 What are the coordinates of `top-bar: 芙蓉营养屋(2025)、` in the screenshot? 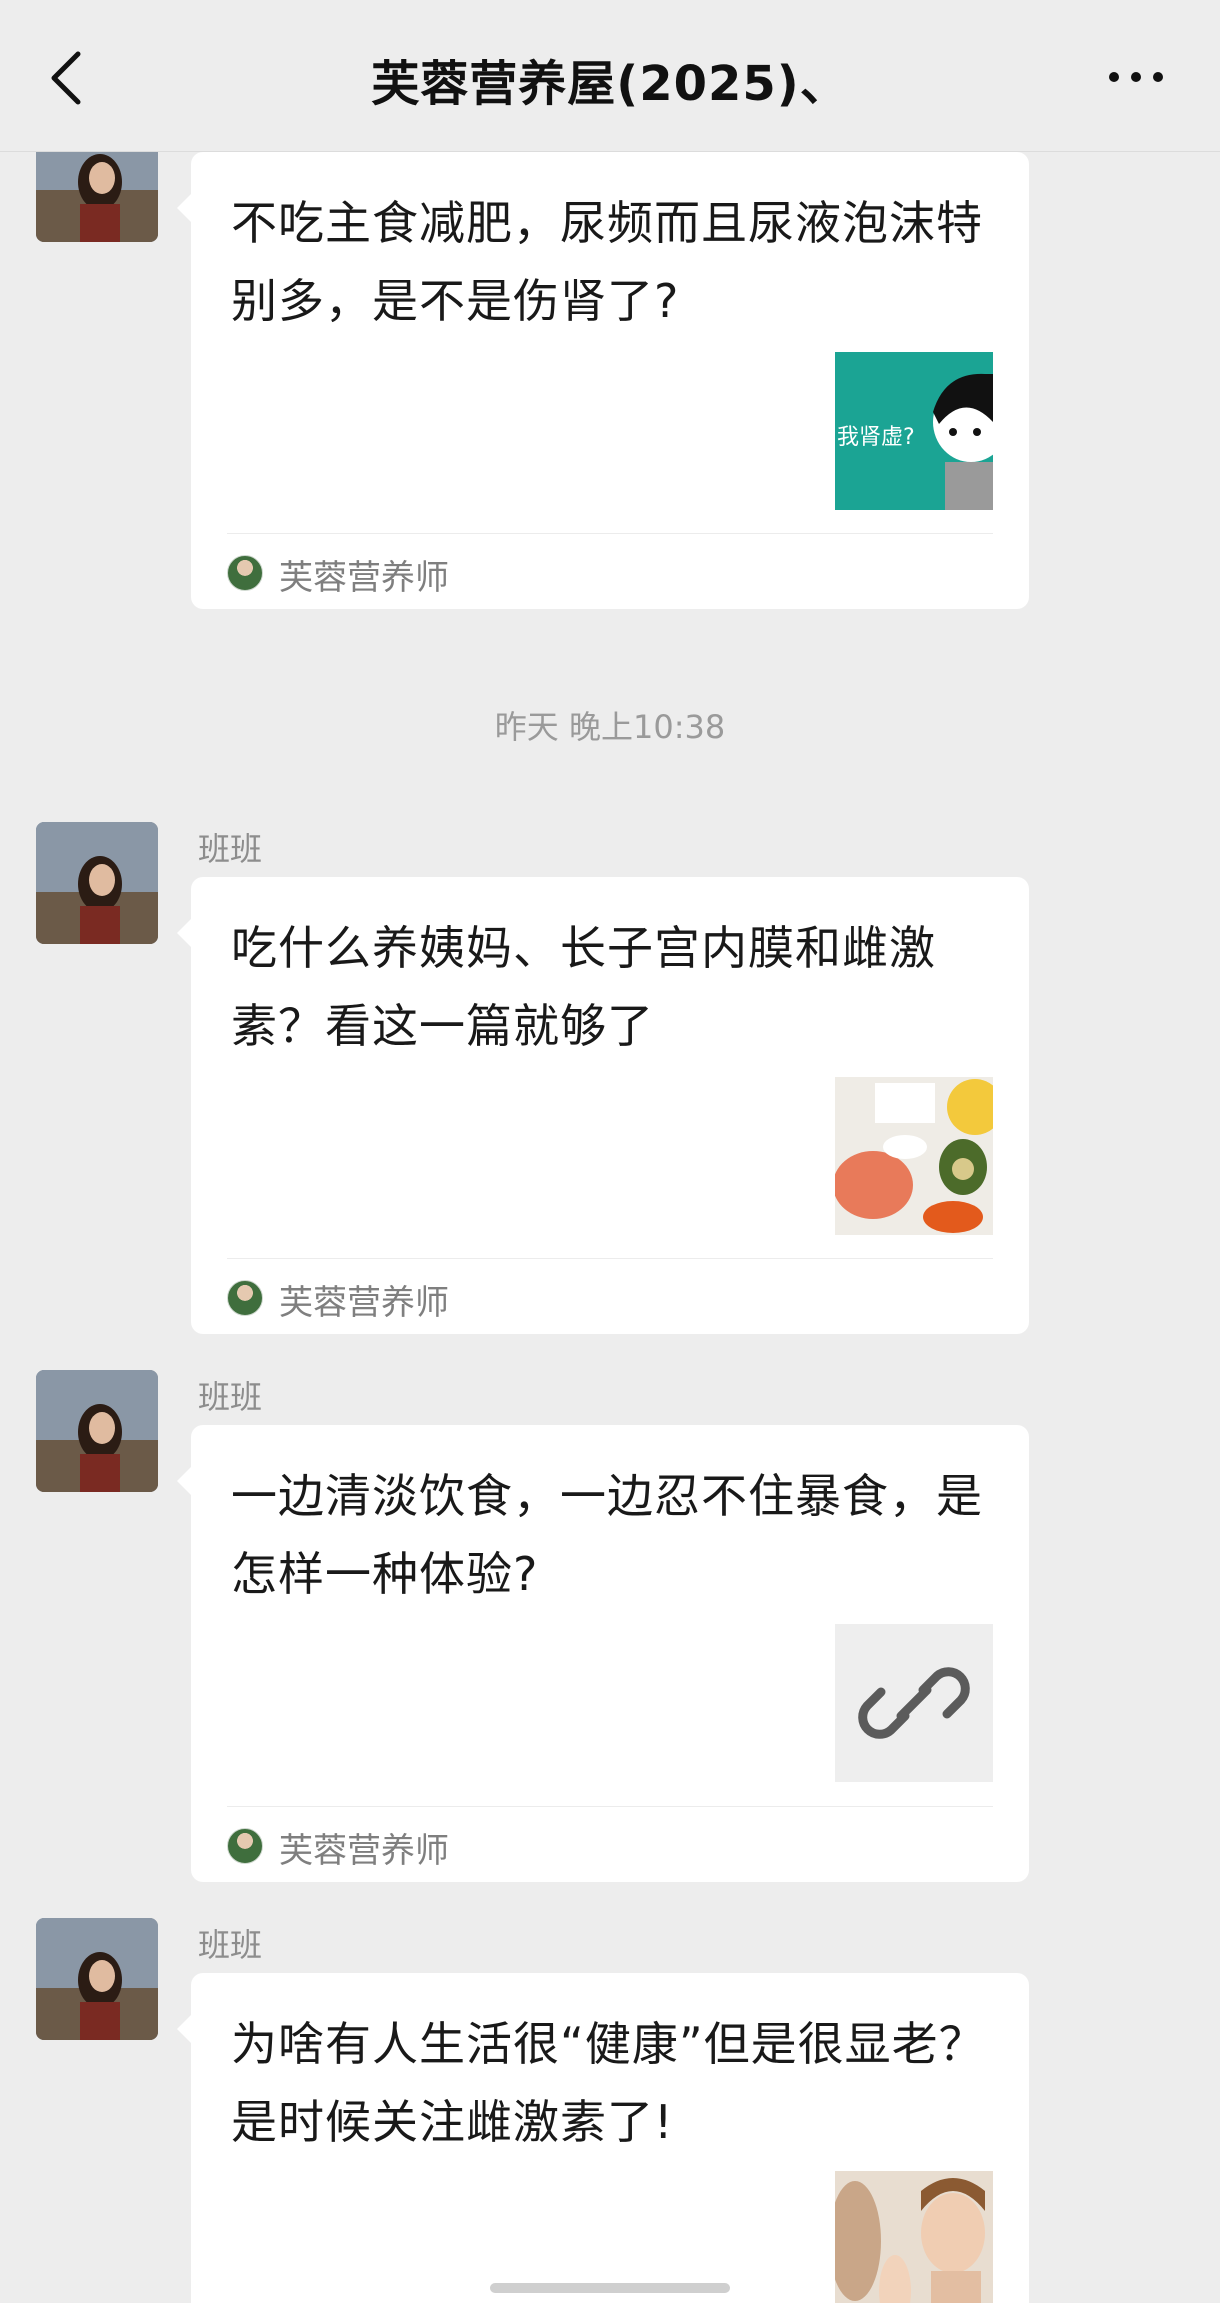 It's located at (610, 76).